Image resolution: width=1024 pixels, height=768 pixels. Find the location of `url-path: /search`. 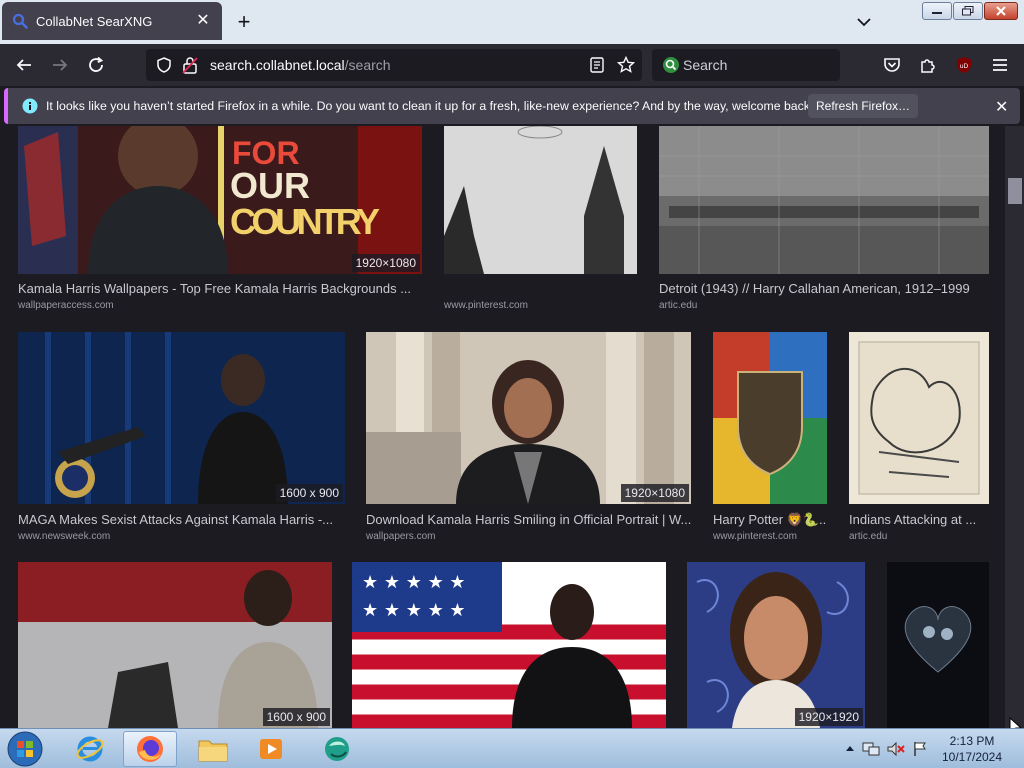

url-path: /search is located at coordinates (367, 65).